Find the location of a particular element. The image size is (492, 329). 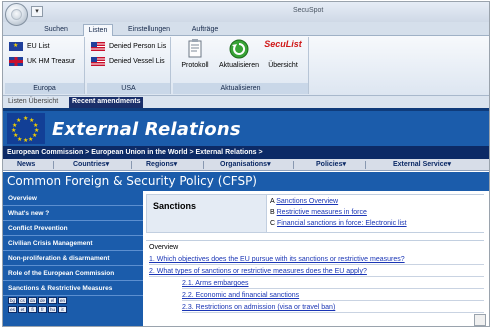

lang-button: cs is located at coordinates (22, 300).